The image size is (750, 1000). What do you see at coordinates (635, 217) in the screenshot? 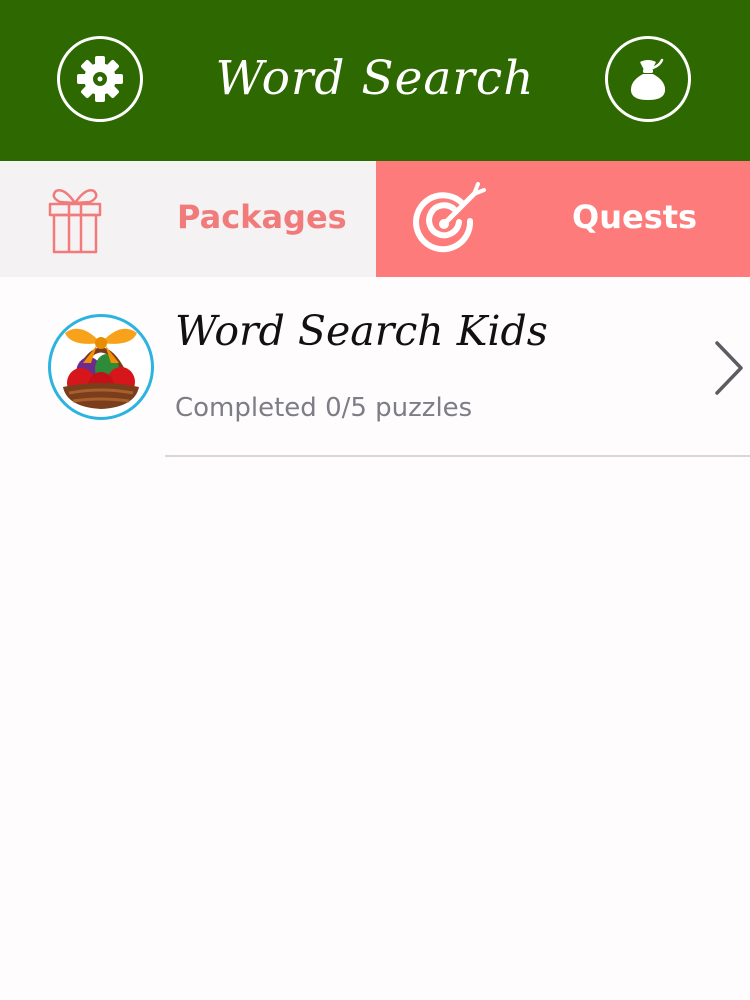
I see `tab-quests-label: Quests` at bounding box center [635, 217].